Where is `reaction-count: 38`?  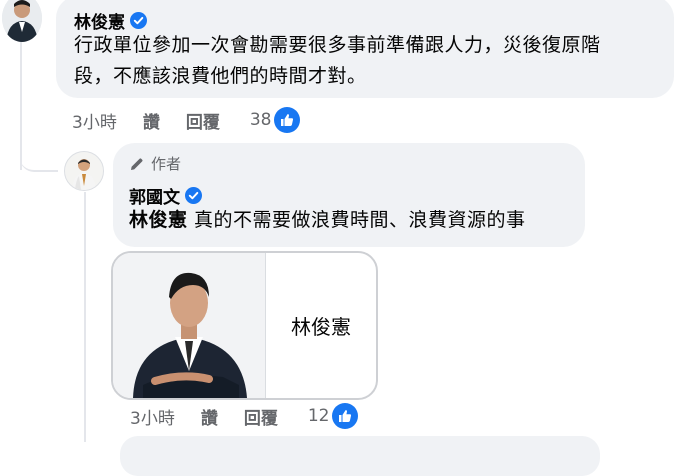 reaction-count: 38 is located at coordinates (260, 120).